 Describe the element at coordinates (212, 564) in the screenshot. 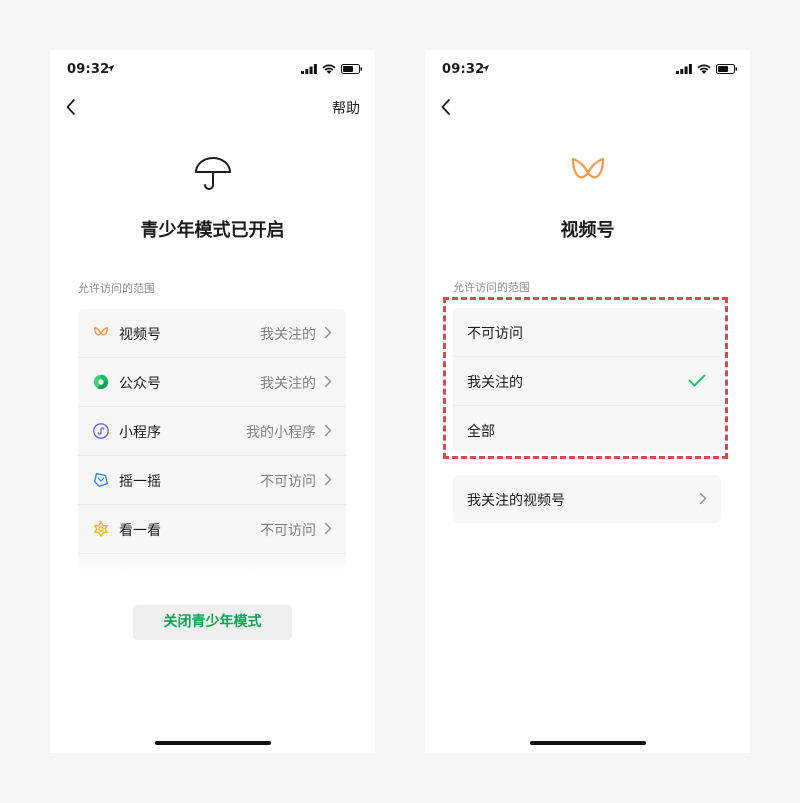

I see `list-fade` at that location.